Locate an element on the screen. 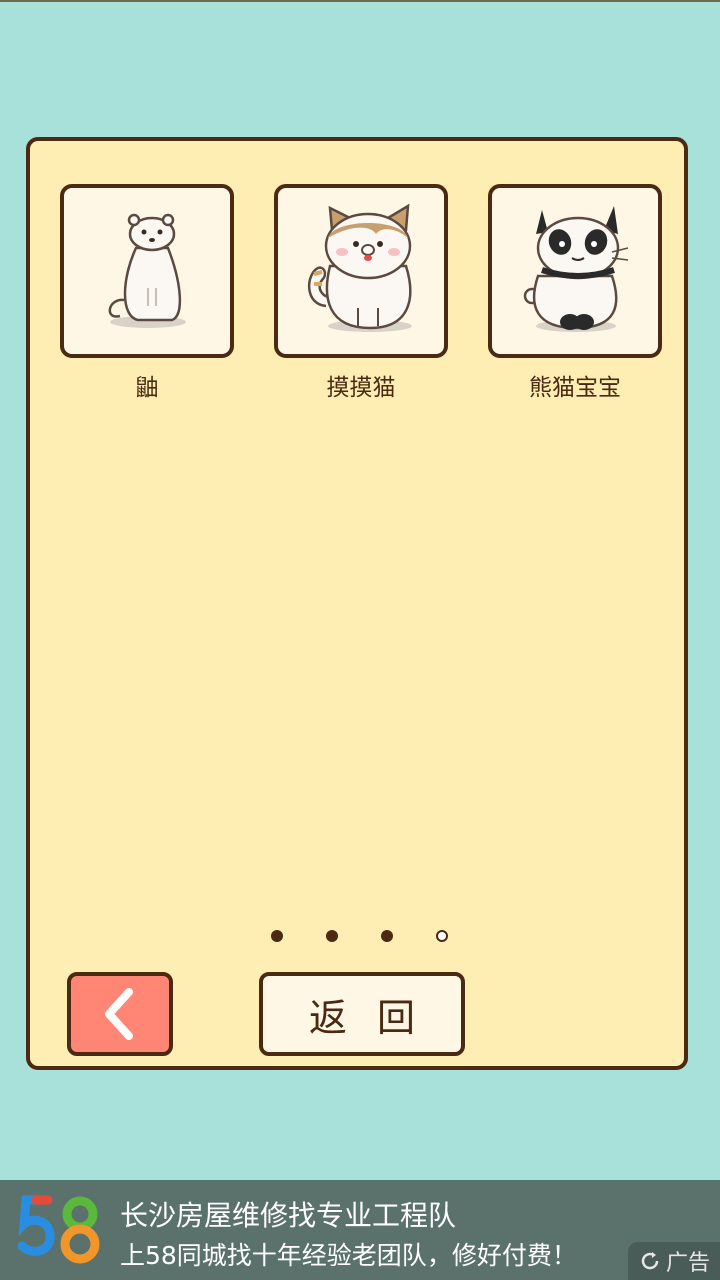 The image size is (720, 1280). ad-banner: 长沙房屋维修找专业工程队 上58同城找十年经验老团队，修好付费！ 广告 is located at coordinates (360, 1230).